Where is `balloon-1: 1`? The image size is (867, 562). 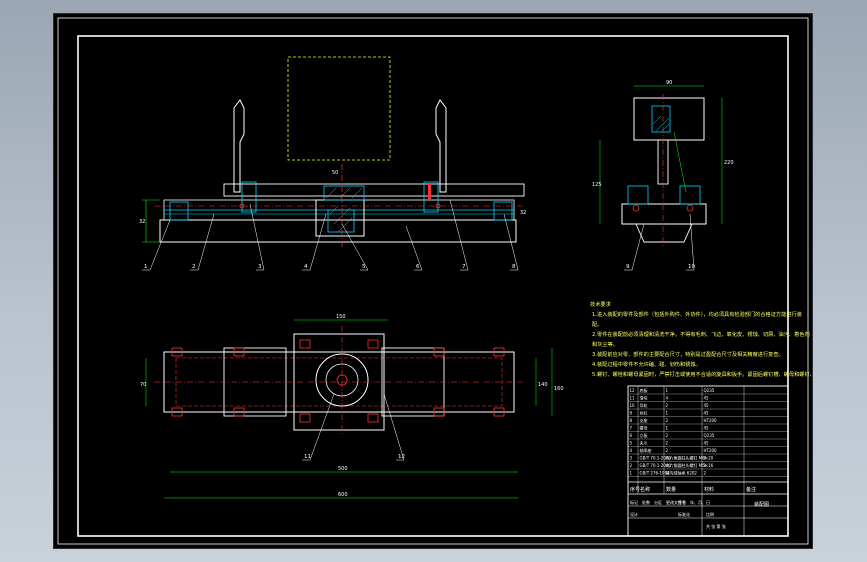
balloon-1: 1 is located at coordinates (146, 267).